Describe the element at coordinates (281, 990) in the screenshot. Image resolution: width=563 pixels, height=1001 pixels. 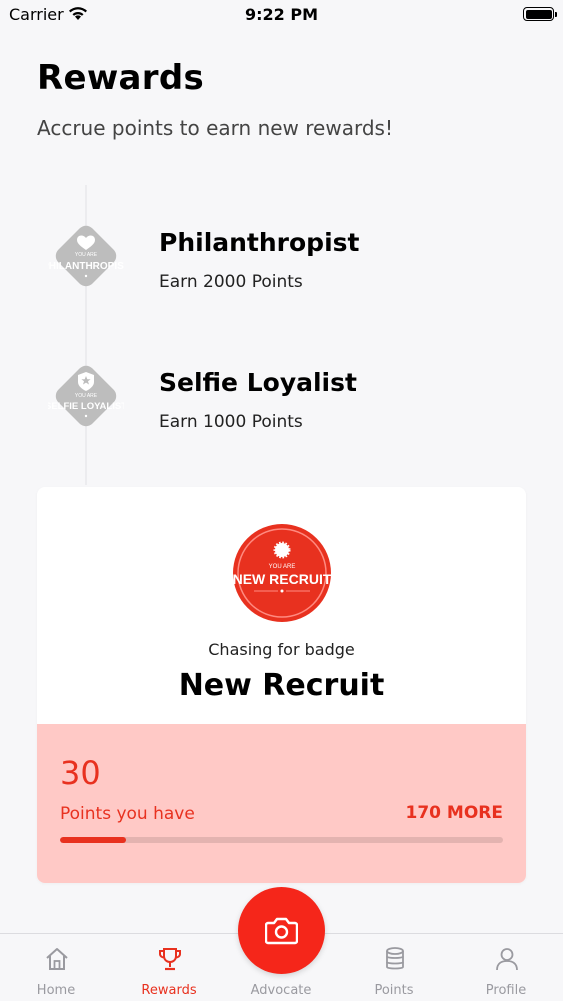
I see `tab-label: Advocate` at that location.